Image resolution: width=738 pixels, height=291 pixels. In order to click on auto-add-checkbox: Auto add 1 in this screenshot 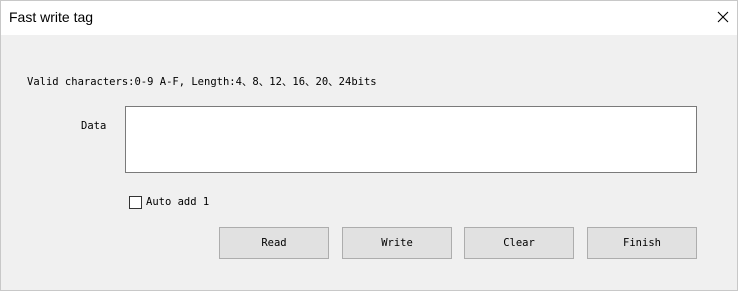, I will do `click(169, 202)`.